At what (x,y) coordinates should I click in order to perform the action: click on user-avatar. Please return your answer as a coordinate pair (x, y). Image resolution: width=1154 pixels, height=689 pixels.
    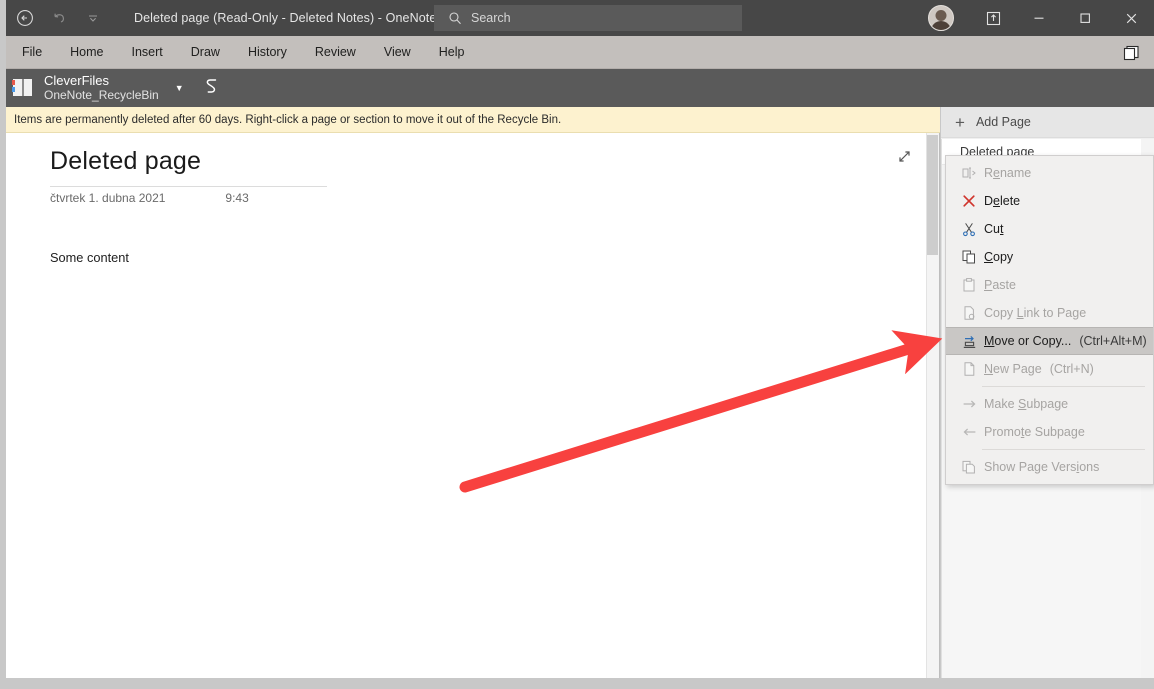
    Looking at the image, I should click on (941, 18).